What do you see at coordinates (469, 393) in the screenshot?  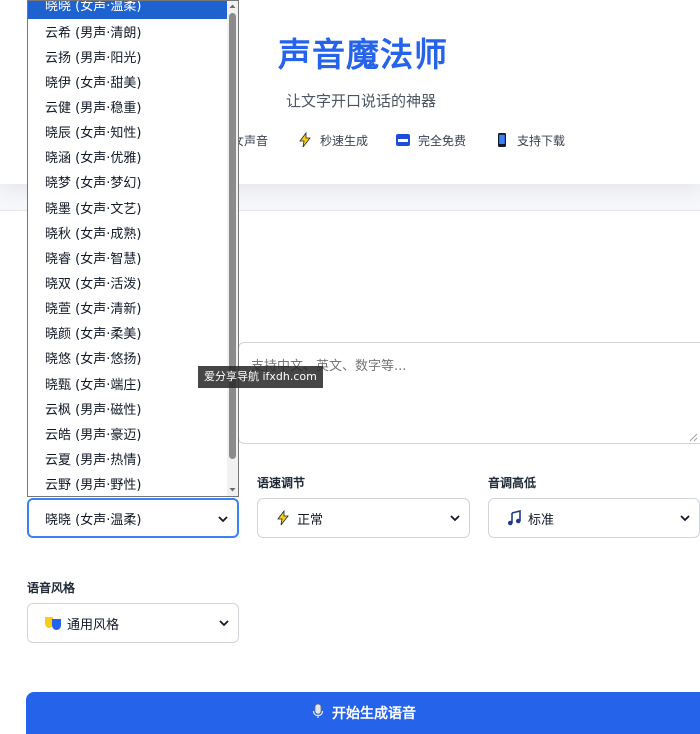 I see `text-input` at bounding box center [469, 393].